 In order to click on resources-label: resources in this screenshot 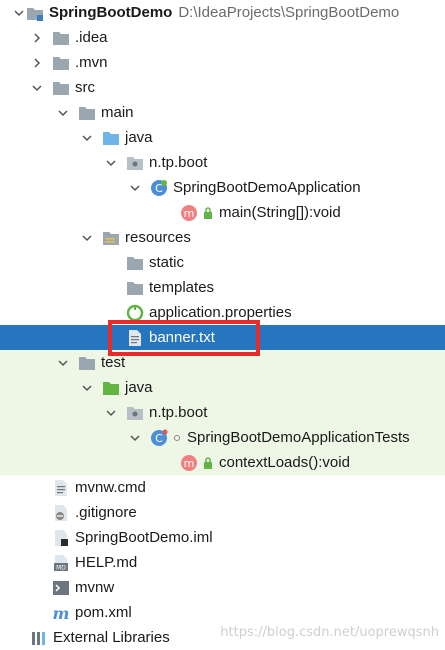, I will do `click(158, 237)`.